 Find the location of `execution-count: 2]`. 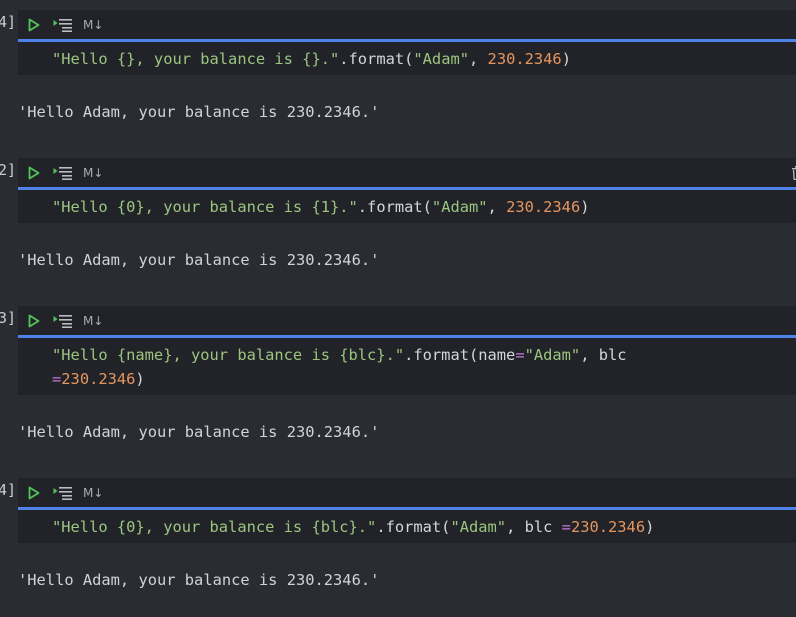

execution-count: 2] is located at coordinates (8, 170).